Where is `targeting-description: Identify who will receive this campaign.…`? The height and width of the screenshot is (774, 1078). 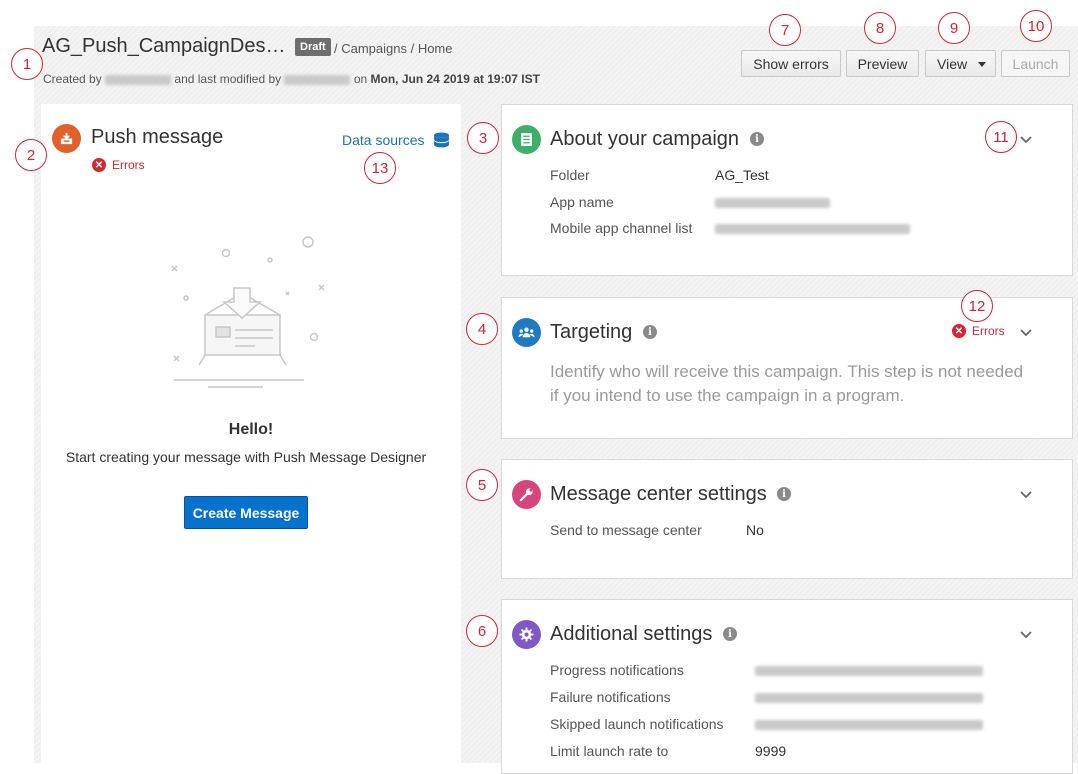
targeting-description: Identify who will receive this campaign.… is located at coordinates (787, 383).